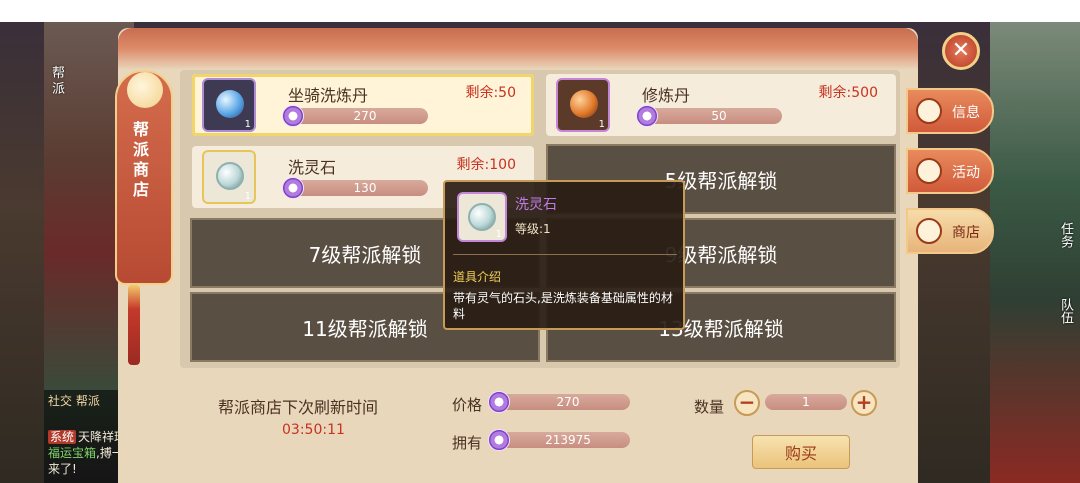 Image resolution: width=1080 pixels, height=483 pixels. Describe the element at coordinates (929, 111) in the screenshot. I see `info-icon` at that location.